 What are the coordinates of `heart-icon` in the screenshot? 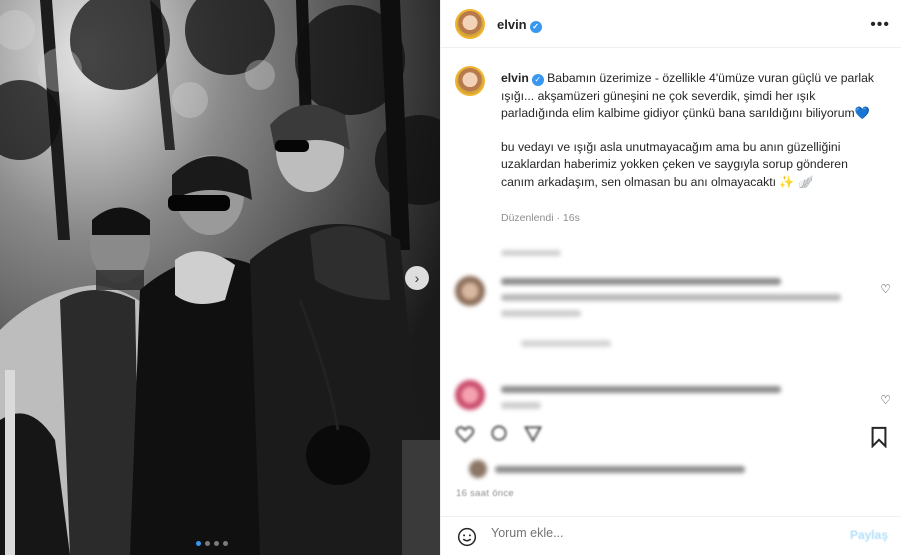 It's located at (465, 434).